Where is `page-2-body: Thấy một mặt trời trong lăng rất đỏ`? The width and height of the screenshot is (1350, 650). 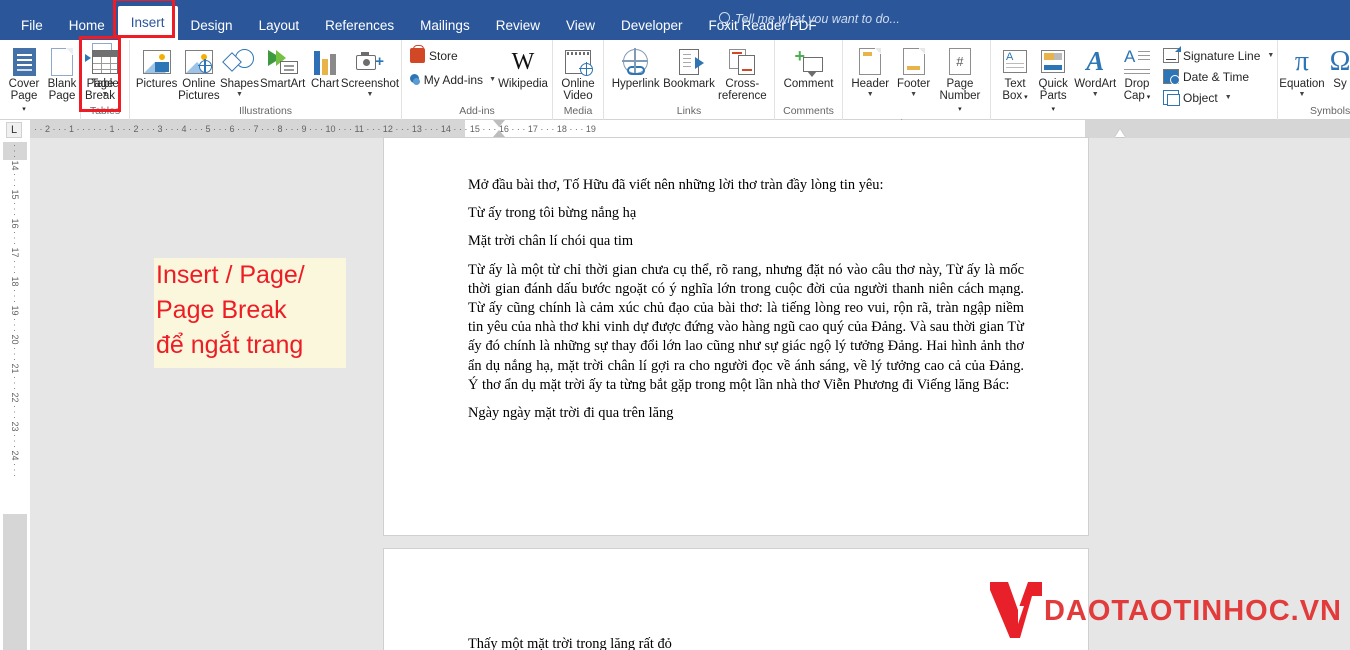
page-2-body: Thấy một mặt trời trong lăng rất đỏ is located at coordinates (746, 642).